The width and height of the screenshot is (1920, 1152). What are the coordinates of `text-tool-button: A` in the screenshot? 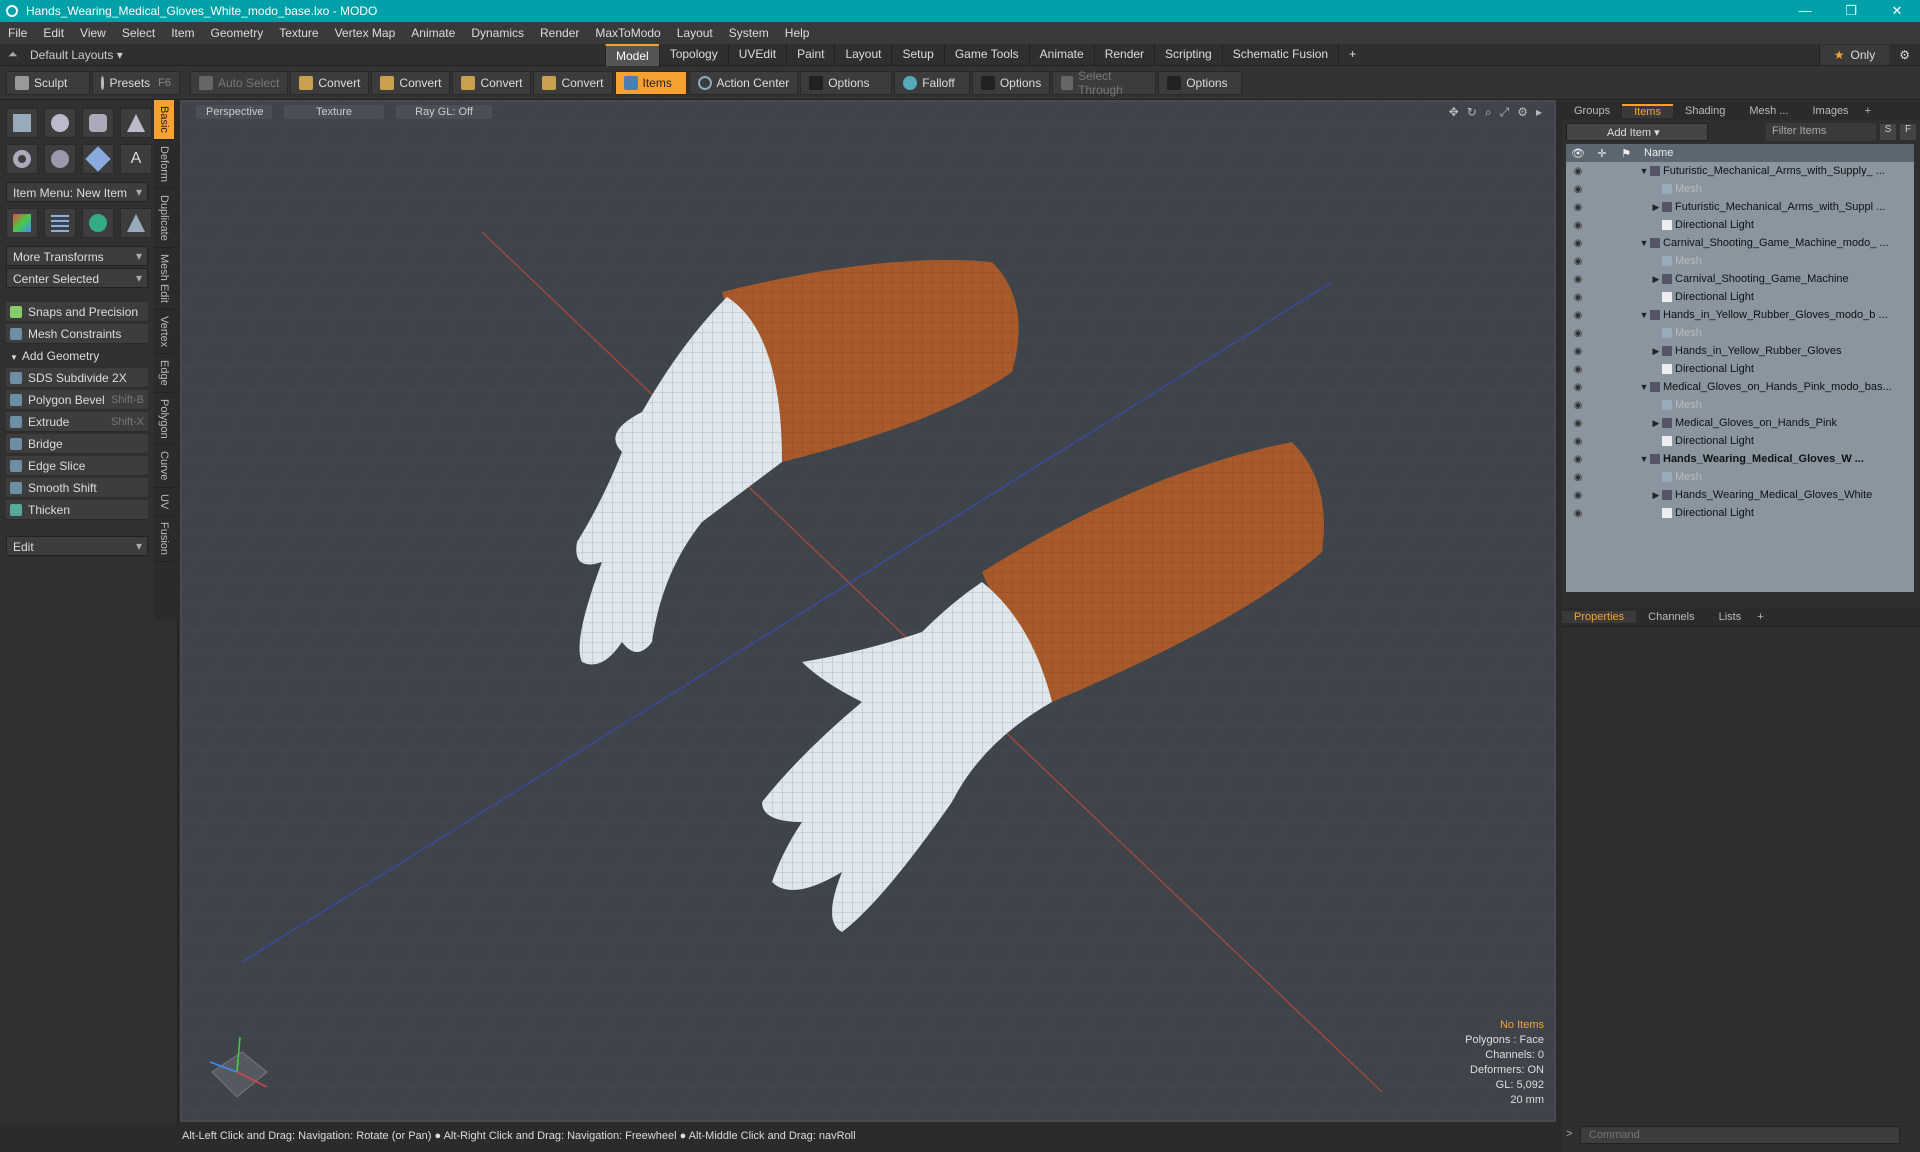 It's located at (136, 159).